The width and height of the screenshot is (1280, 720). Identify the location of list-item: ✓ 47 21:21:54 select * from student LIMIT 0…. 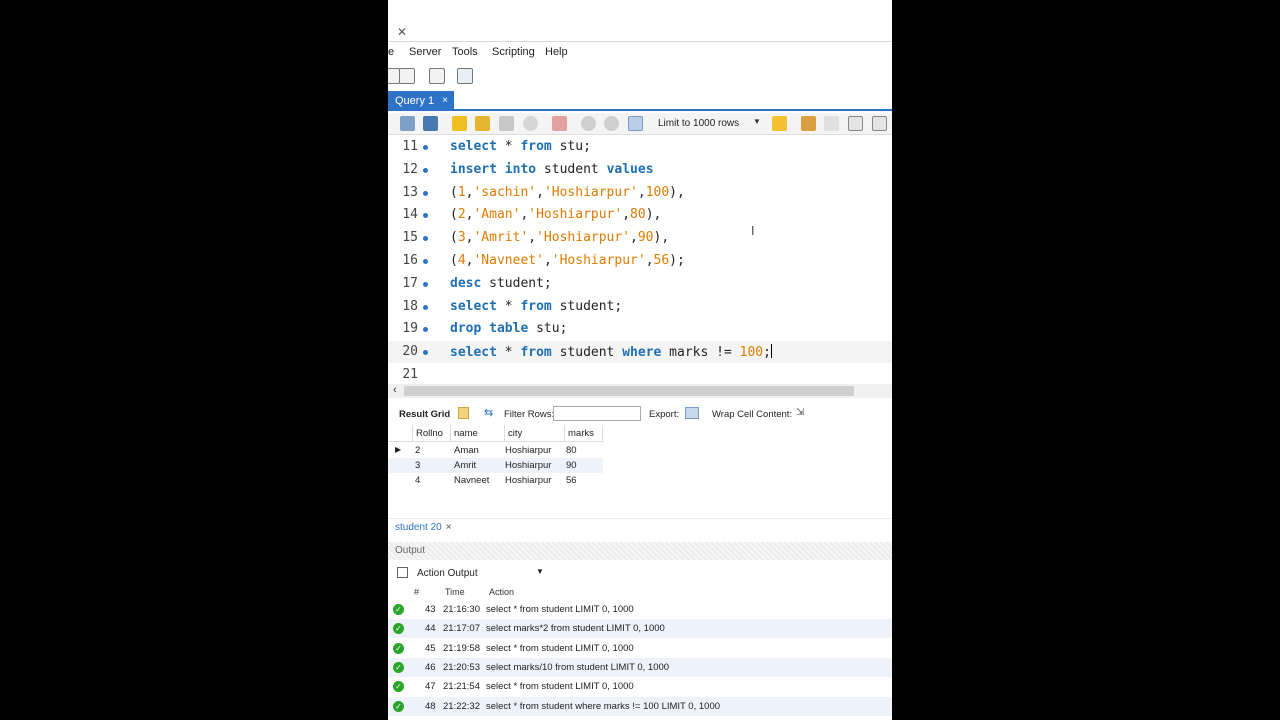
(640, 686).